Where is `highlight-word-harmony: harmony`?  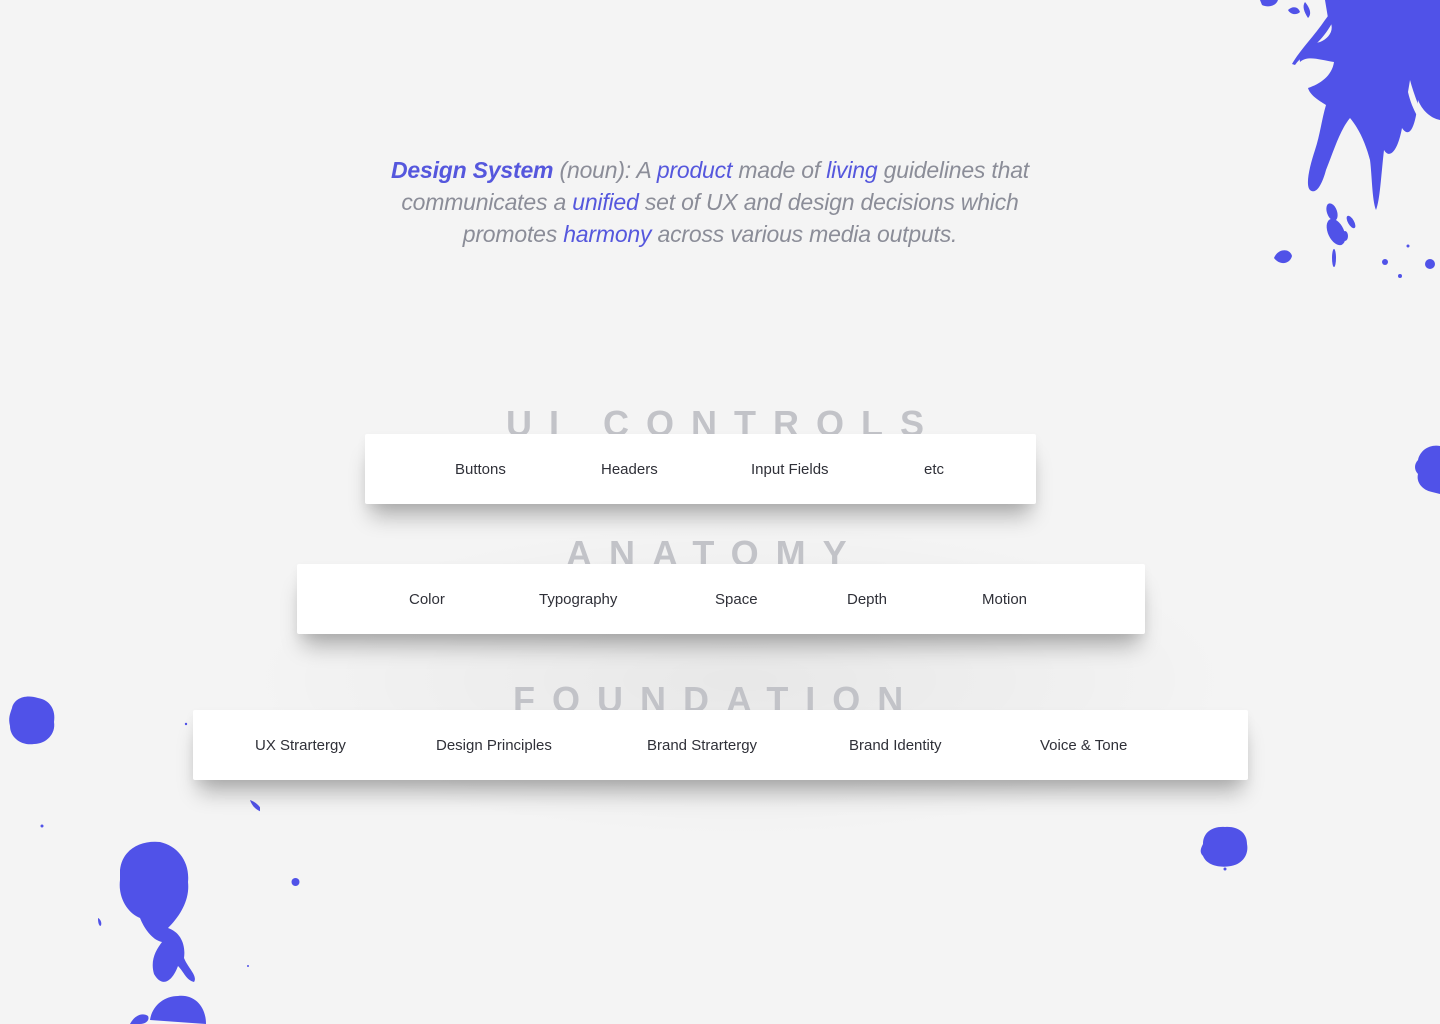 highlight-word-harmony: harmony is located at coordinates (607, 234).